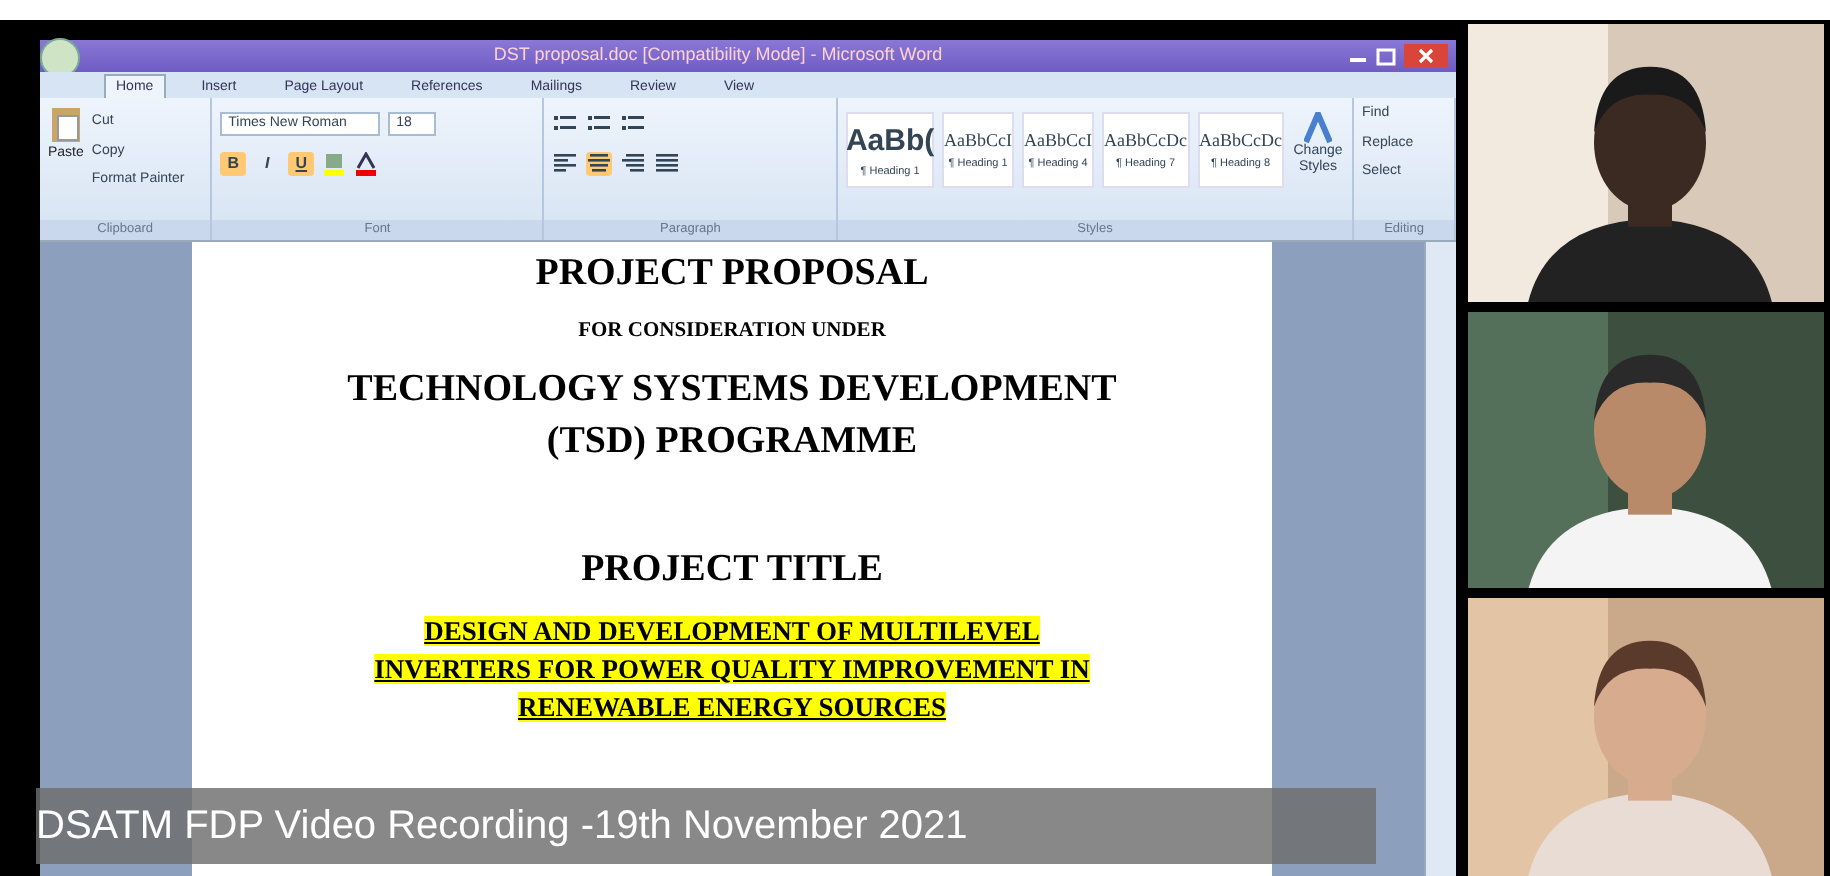 The image size is (1830, 876). What do you see at coordinates (502, 827) in the screenshot?
I see `caption: DSATM FDP Video Recording -19th November 2021` at bounding box center [502, 827].